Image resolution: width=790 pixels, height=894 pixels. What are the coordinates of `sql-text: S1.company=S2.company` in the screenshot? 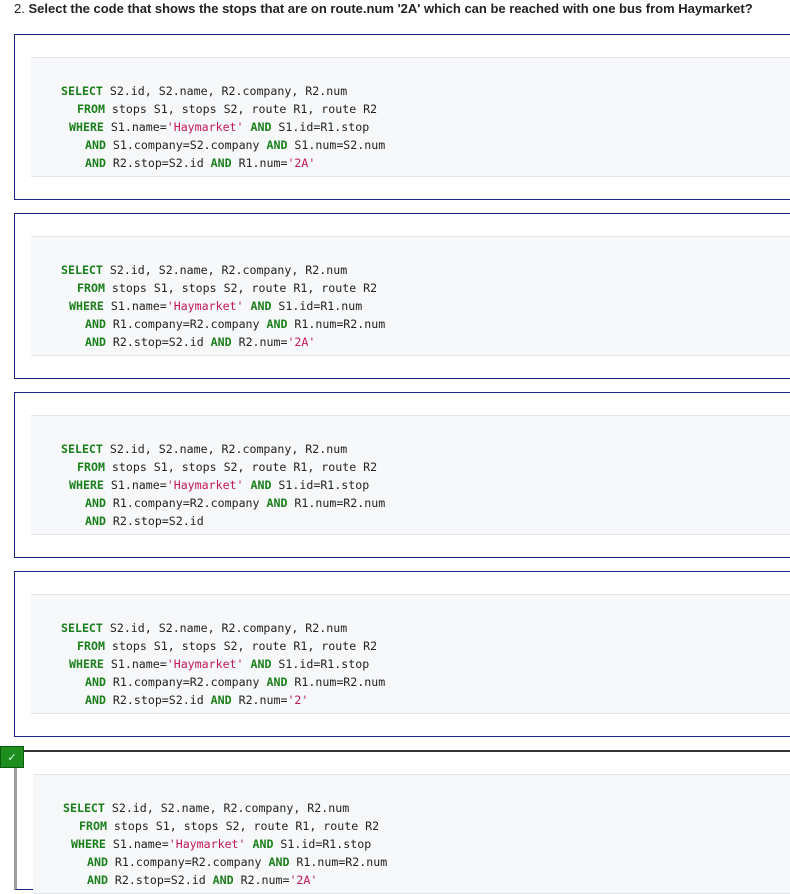 It's located at (186, 145).